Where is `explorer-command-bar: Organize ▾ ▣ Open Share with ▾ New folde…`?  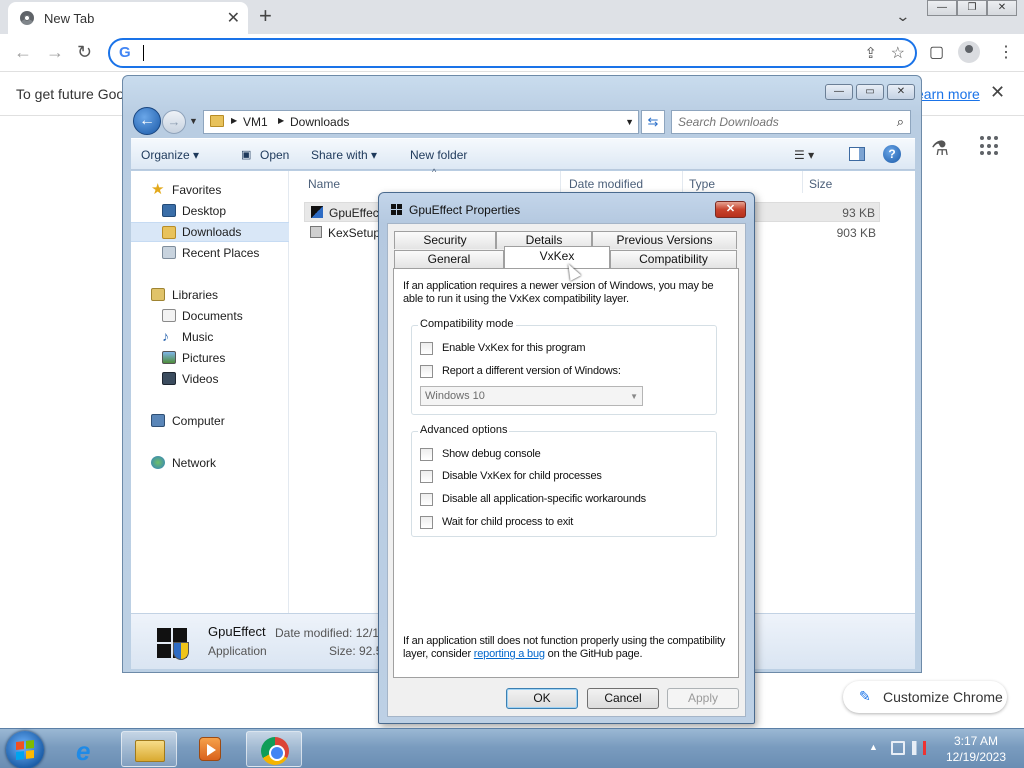 explorer-command-bar: Organize ▾ ▣ Open Share with ▾ New folde… is located at coordinates (523, 154).